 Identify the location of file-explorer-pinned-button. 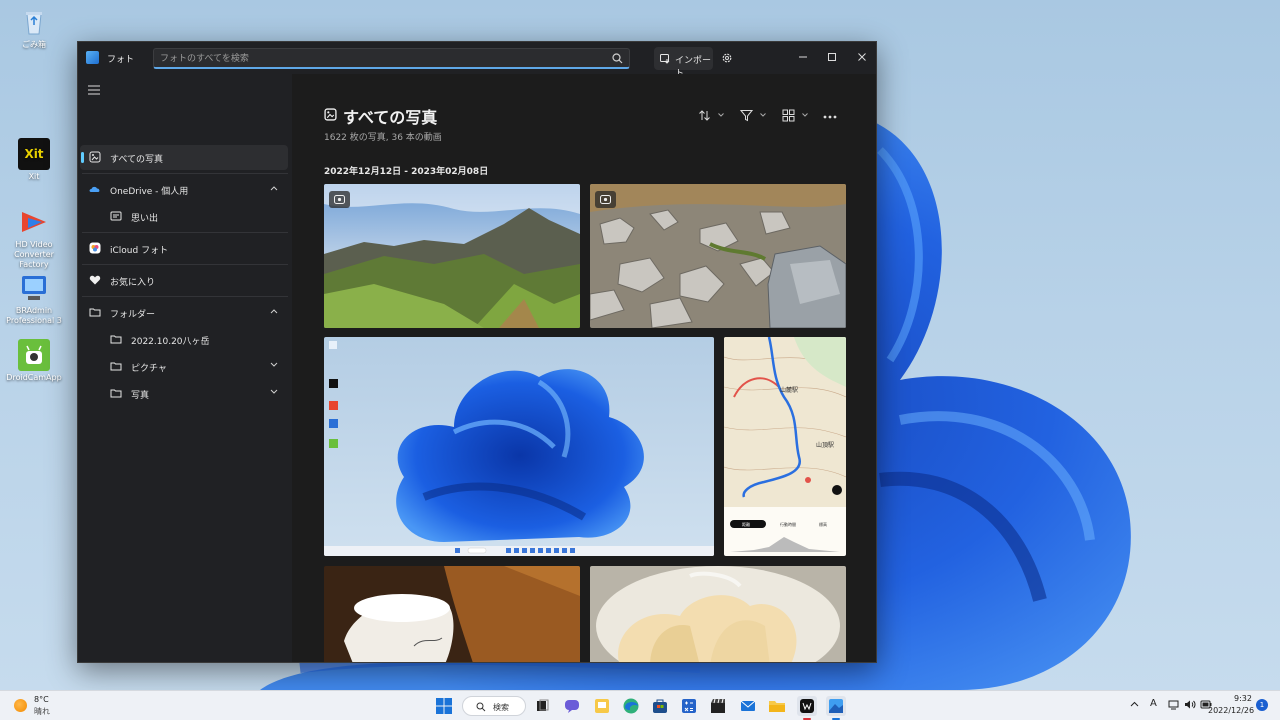
(602, 706).